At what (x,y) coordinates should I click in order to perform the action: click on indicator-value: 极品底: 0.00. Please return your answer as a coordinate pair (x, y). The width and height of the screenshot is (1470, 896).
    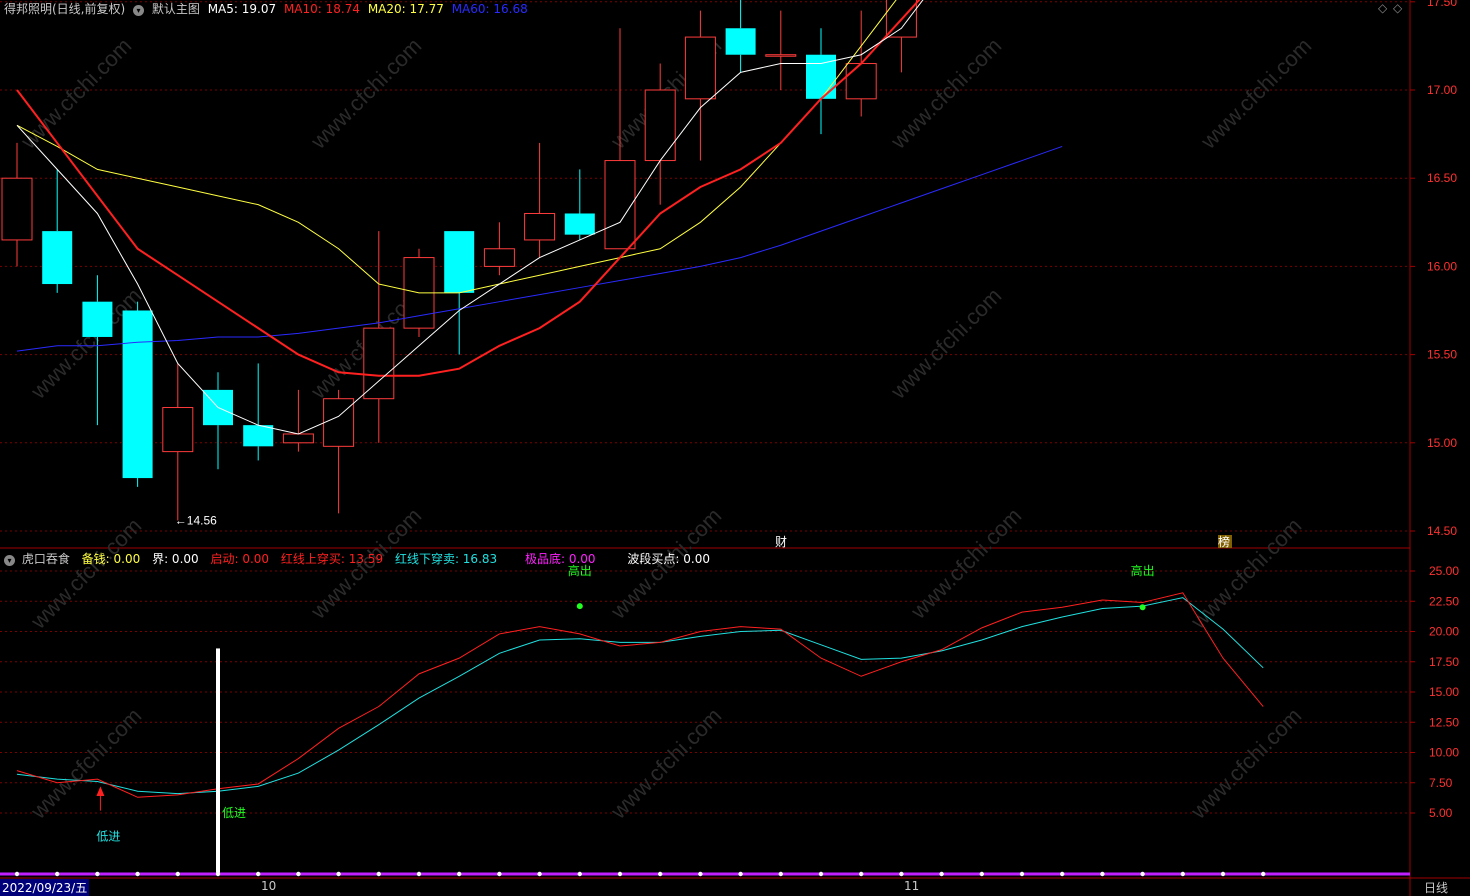
    Looking at the image, I should click on (560, 559).